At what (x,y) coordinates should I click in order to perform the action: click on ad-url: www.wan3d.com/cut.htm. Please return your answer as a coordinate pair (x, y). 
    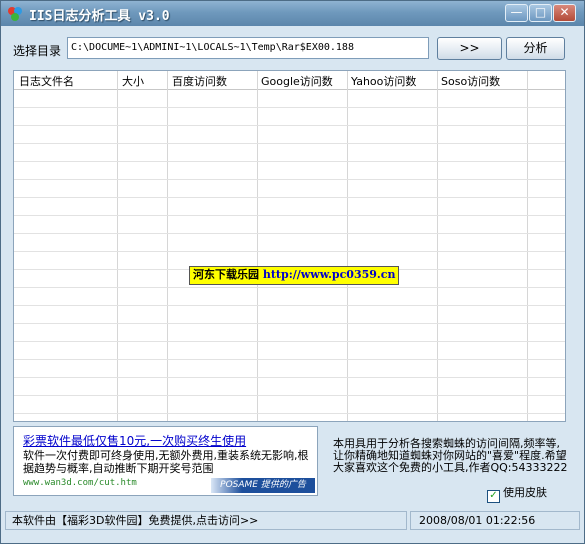
    Looking at the image, I should click on (80, 483).